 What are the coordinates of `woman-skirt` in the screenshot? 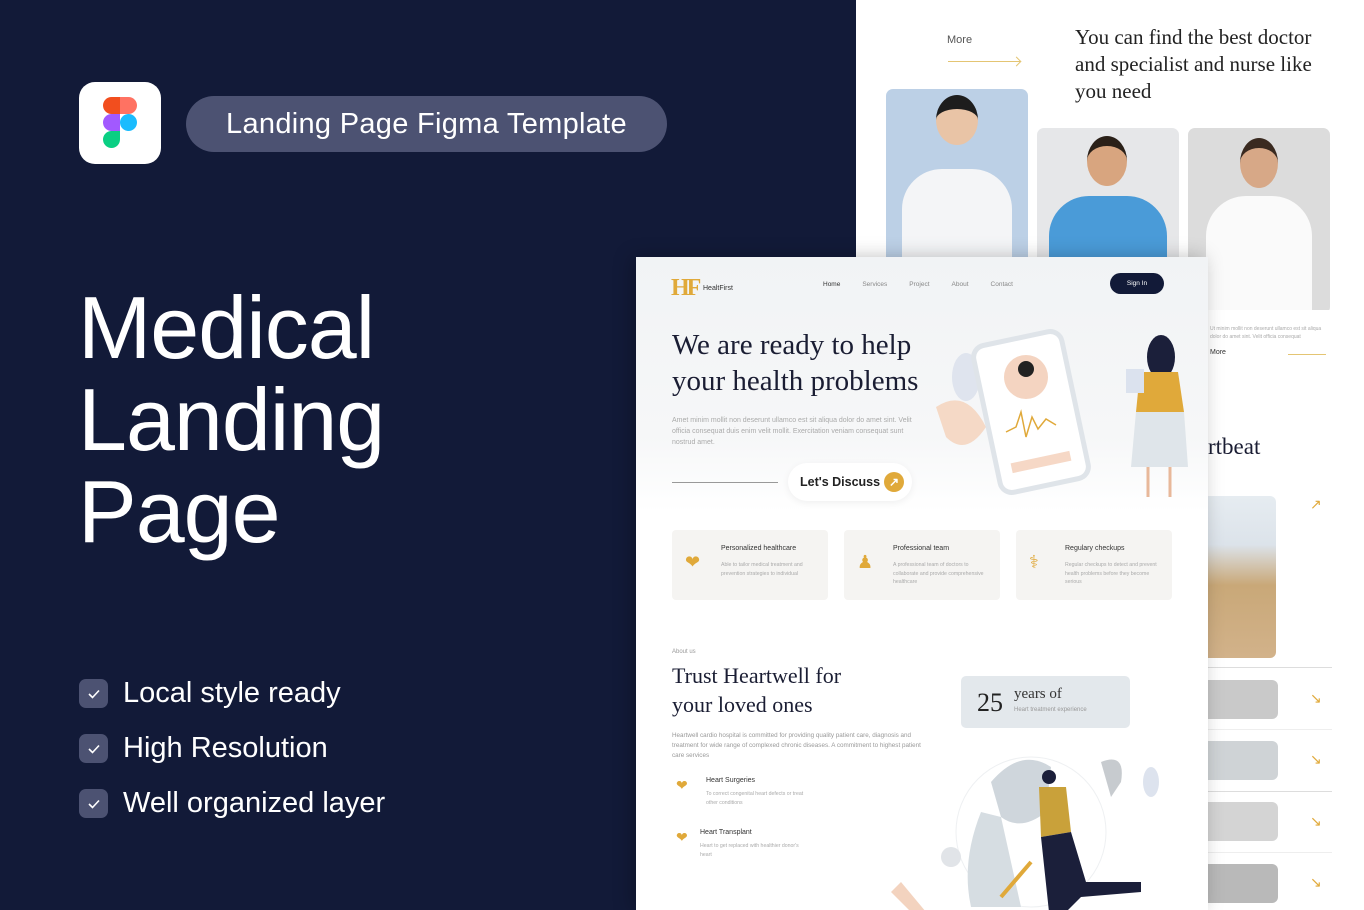 It's located at (1159, 439).